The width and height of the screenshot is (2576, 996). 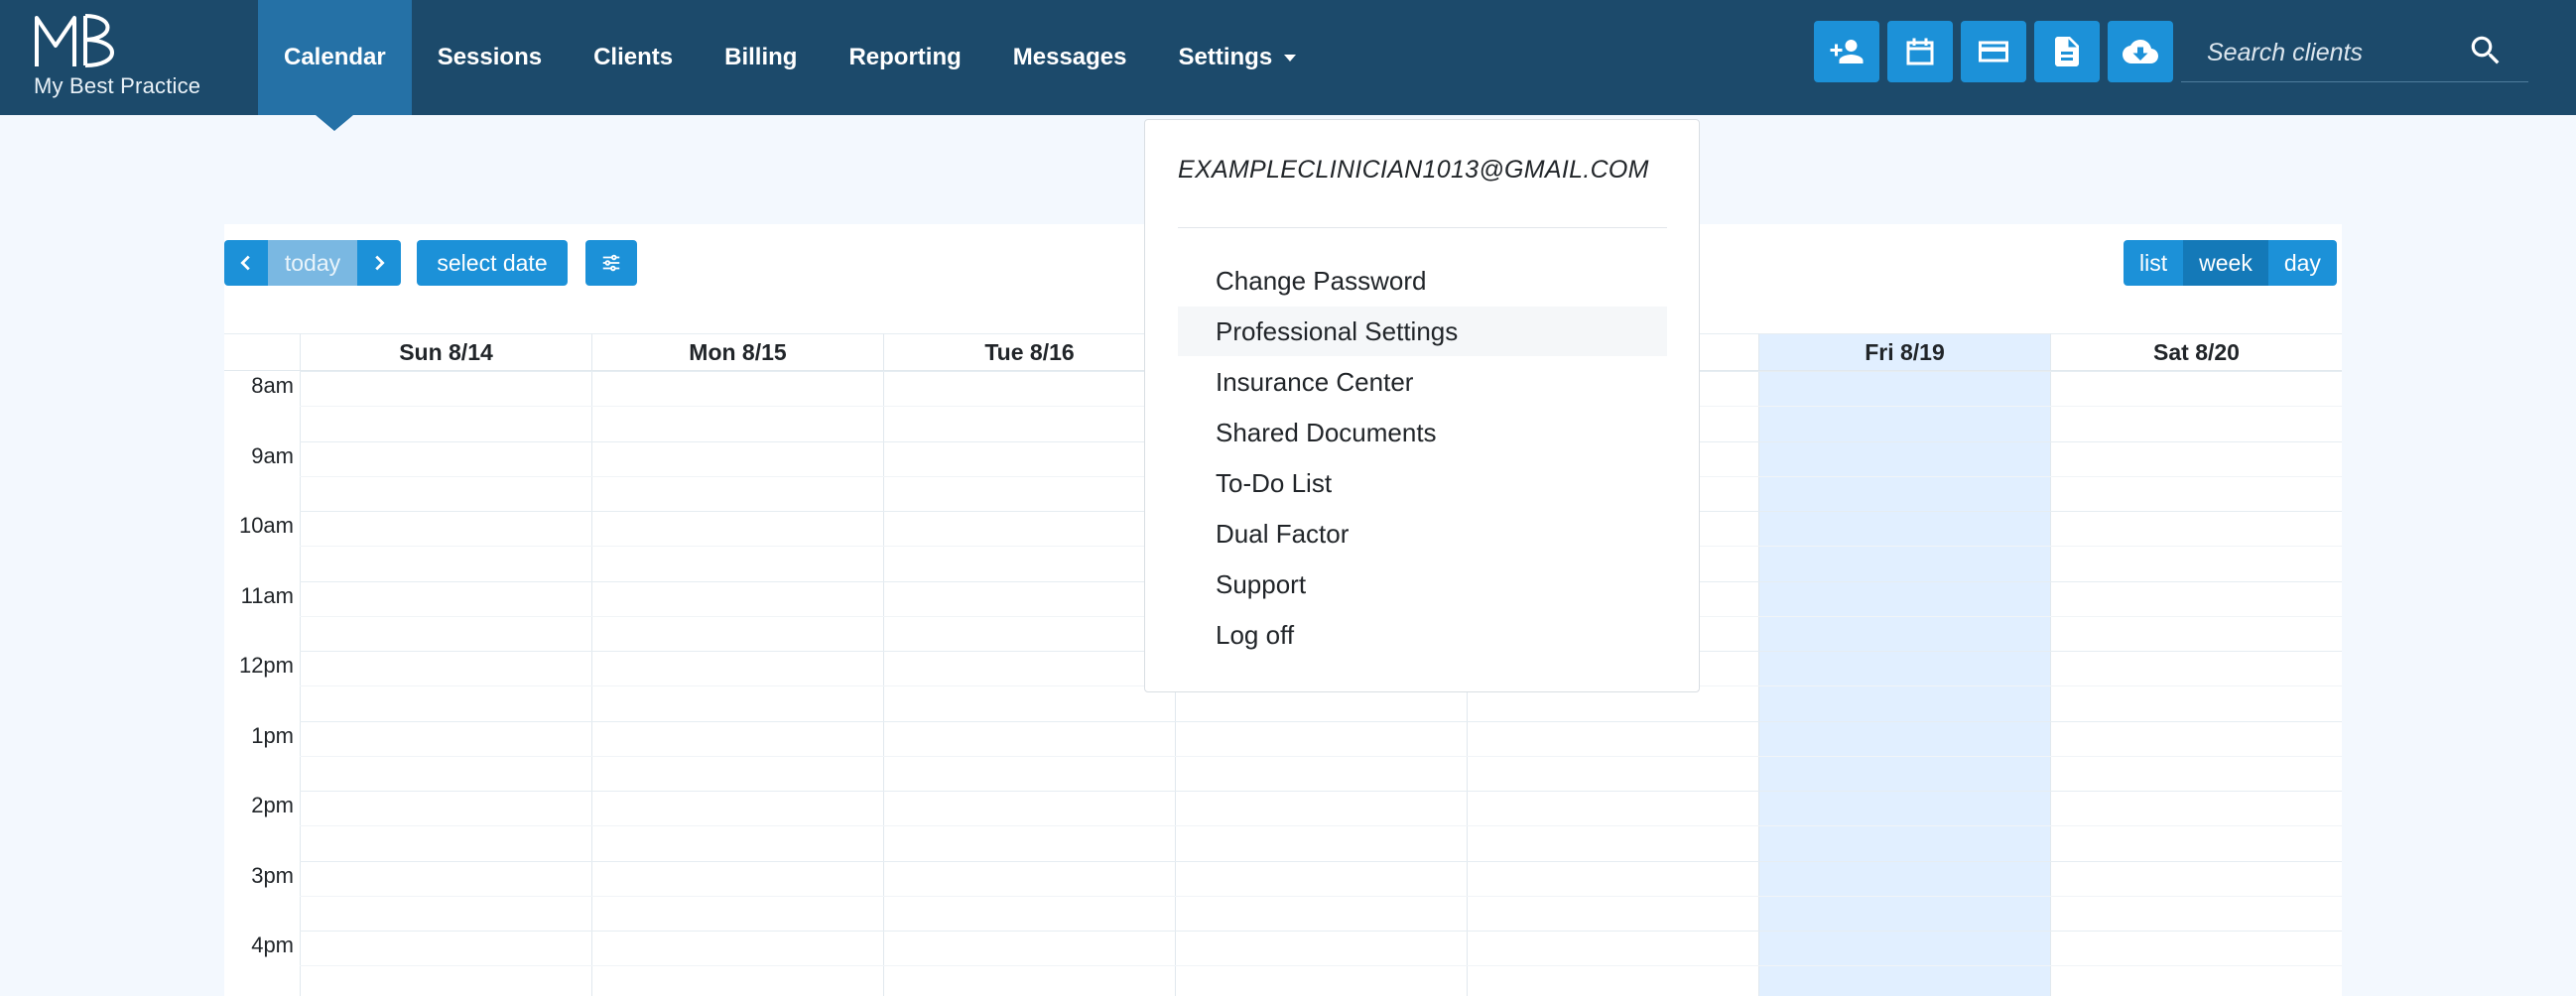 I want to click on payment-button, so click(x=1994, y=52).